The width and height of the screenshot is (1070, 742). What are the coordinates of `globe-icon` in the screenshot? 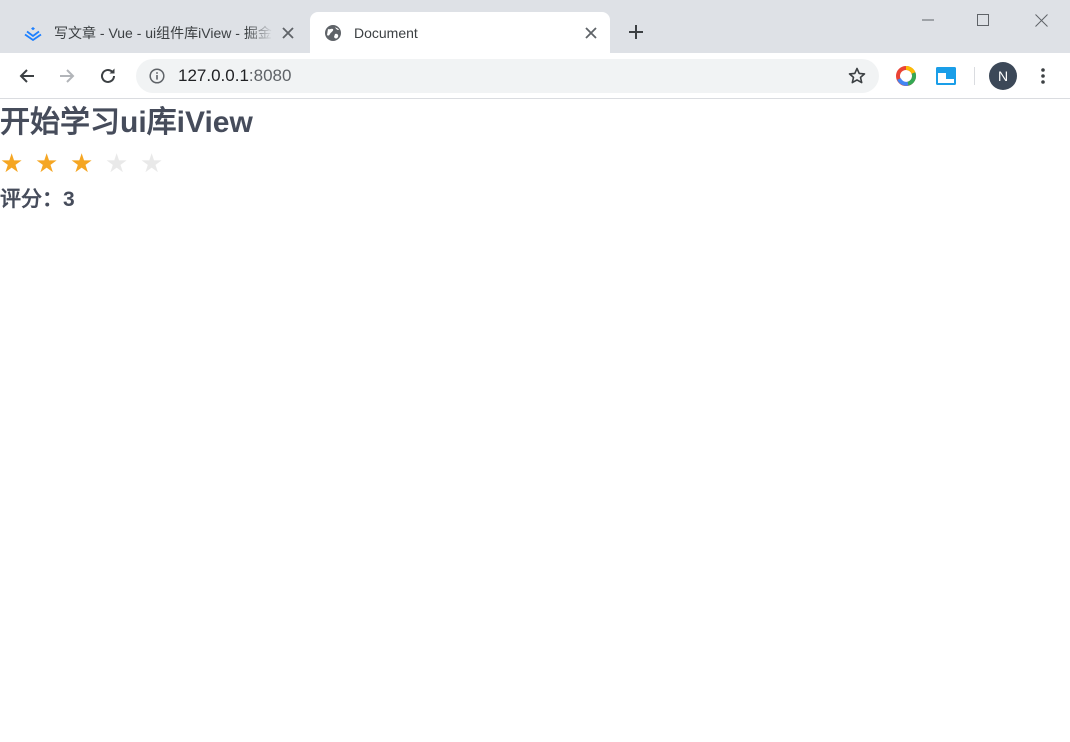 It's located at (333, 33).